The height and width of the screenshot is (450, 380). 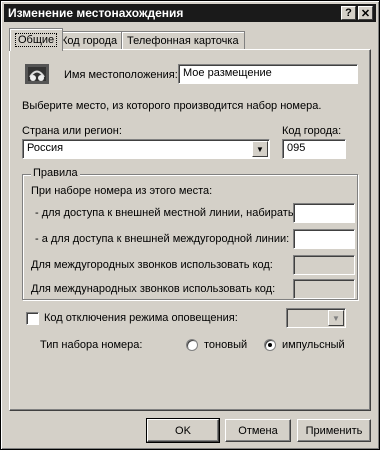 What do you see at coordinates (268, 74) in the screenshot?
I see `location-name-input: Мое размещение` at bounding box center [268, 74].